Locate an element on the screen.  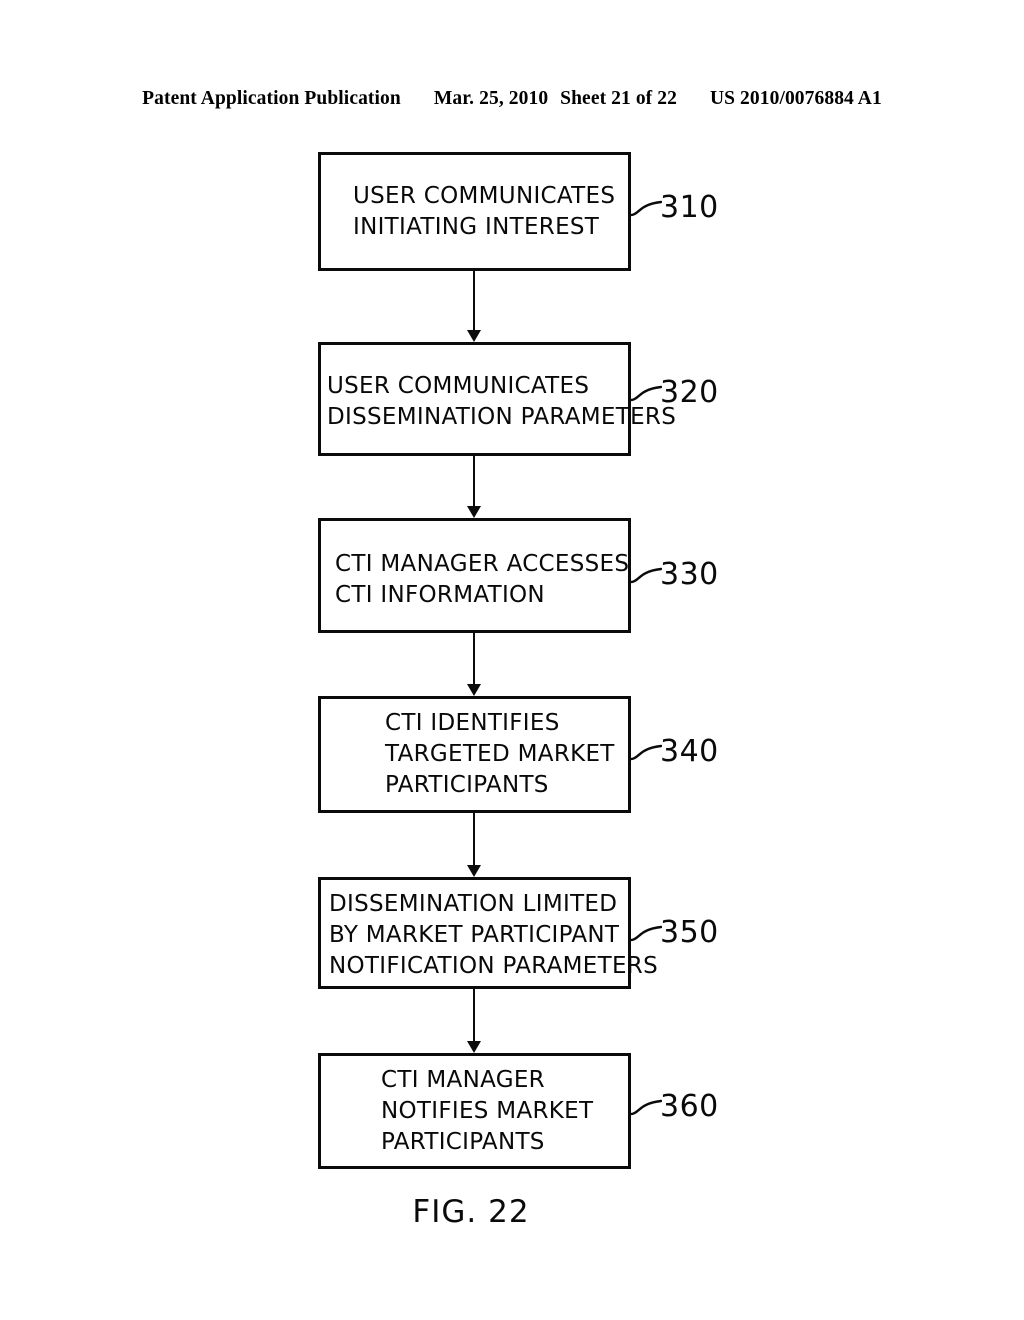
reference-numeral-330-label: 330 is located at coordinates (689, 574).